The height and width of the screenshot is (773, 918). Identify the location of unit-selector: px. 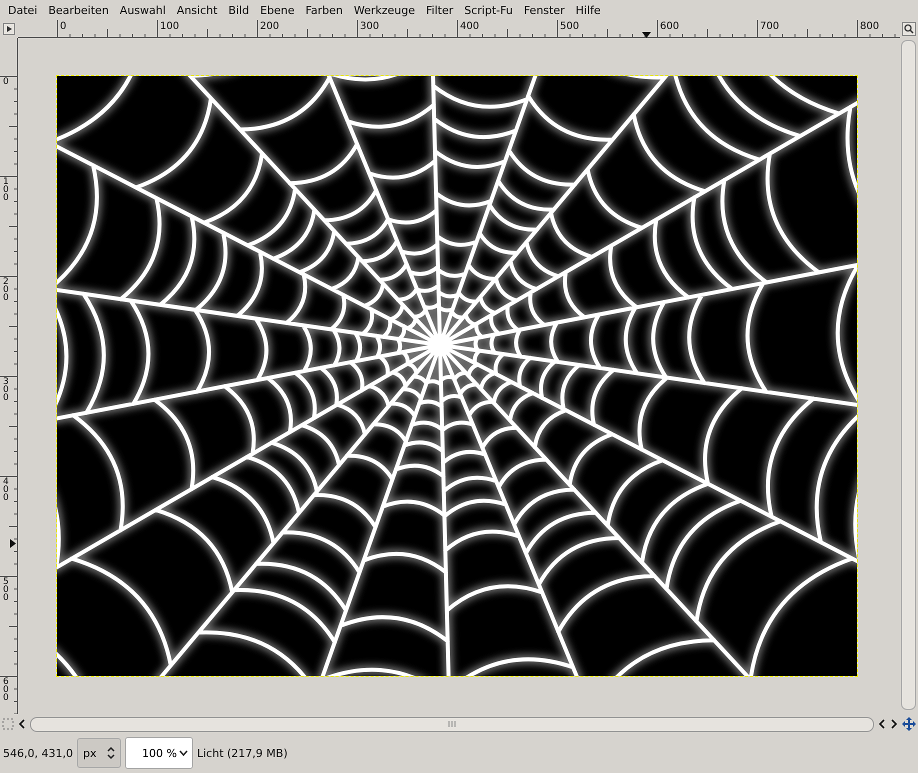
(98, 753).